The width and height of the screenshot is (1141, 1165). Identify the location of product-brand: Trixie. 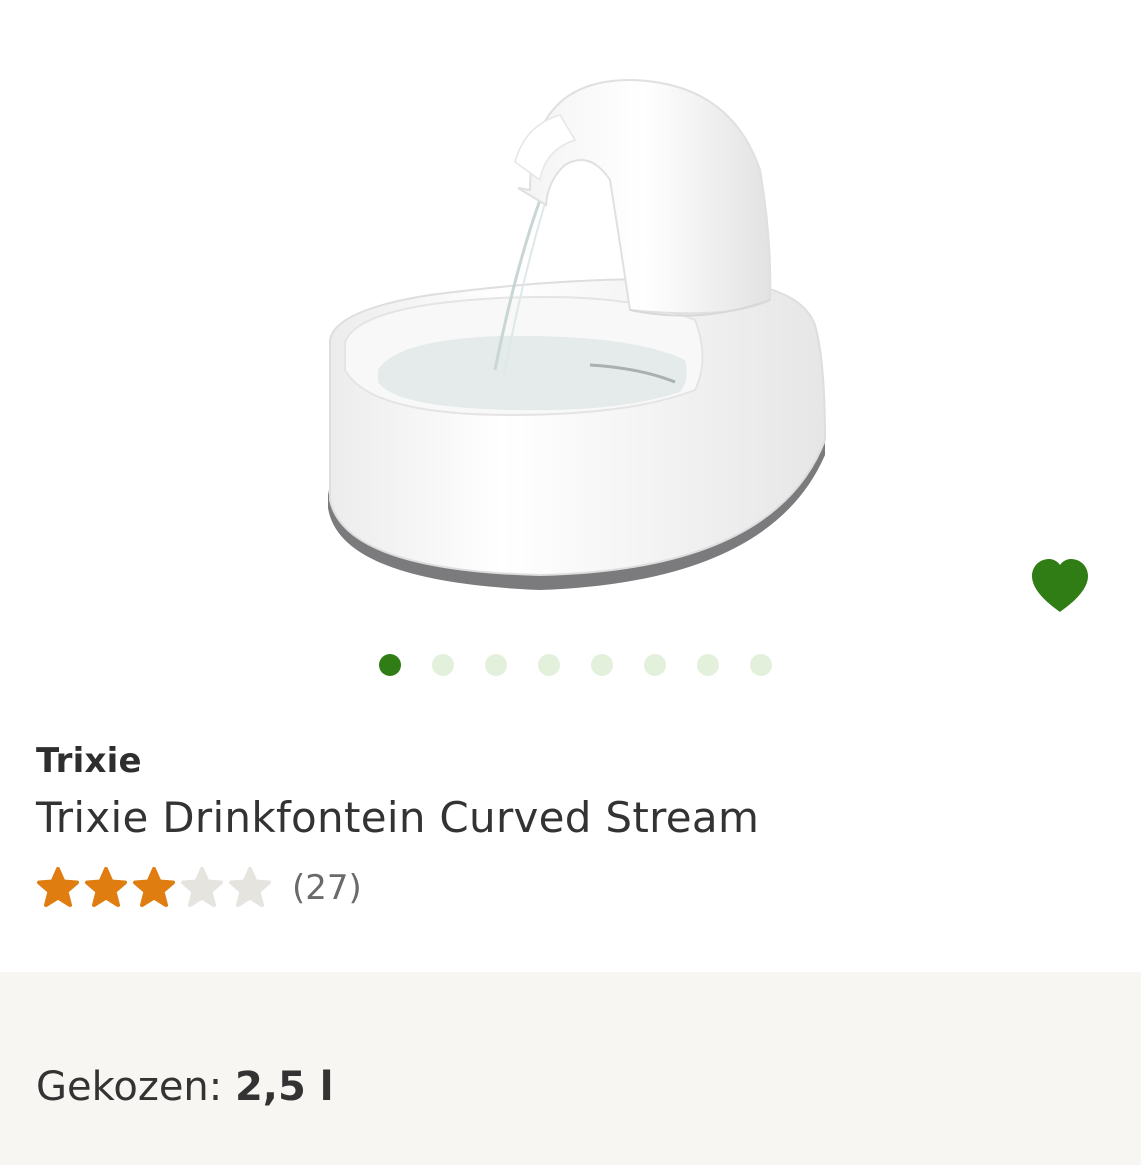
(89, 761).